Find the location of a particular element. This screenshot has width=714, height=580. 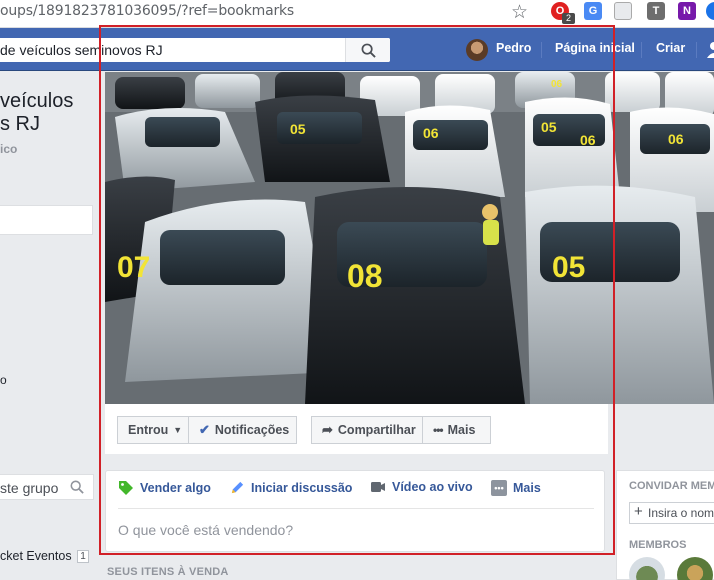

extension-icon is located at coordinates (710, 11).